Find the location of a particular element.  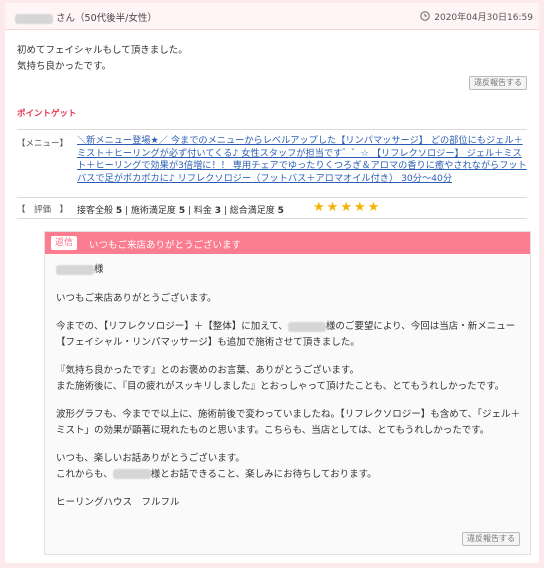

reply-p3-line1: 『気持ち良かったです』とのお褒めのお言葉、ありがとうございます。 is located at coordinates (207, 370).